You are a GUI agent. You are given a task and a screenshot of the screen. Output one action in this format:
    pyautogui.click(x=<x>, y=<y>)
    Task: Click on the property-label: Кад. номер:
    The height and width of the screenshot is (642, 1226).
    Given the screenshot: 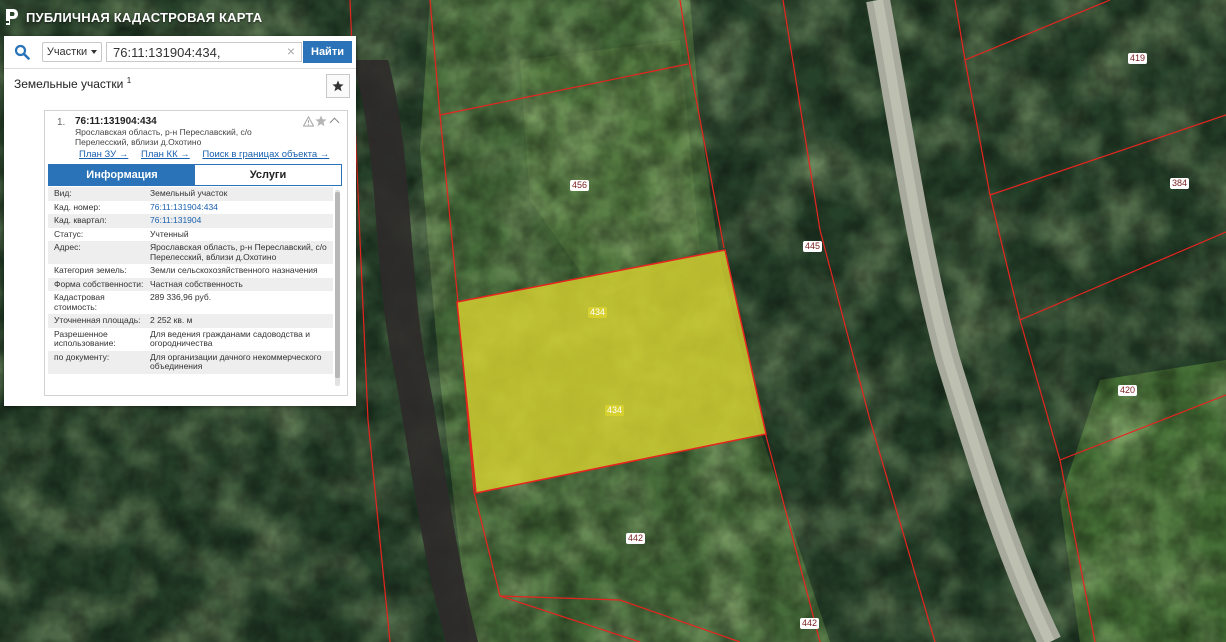 What is the action you would take?
    pyautogui.click(x=77, y=206)
    